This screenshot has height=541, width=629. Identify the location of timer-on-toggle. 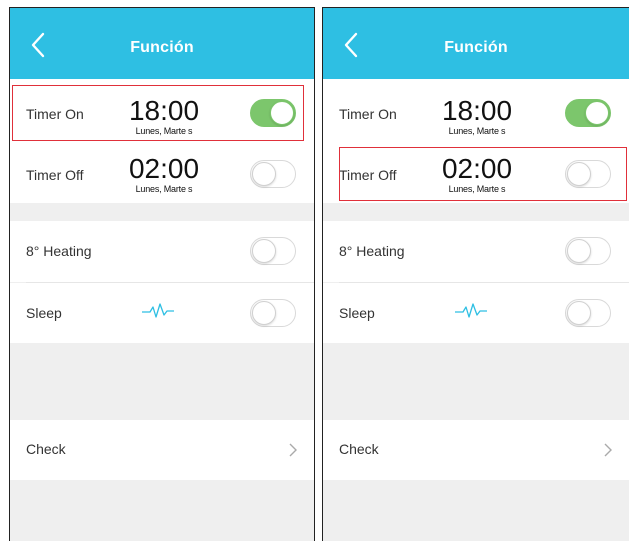
(588, 113).